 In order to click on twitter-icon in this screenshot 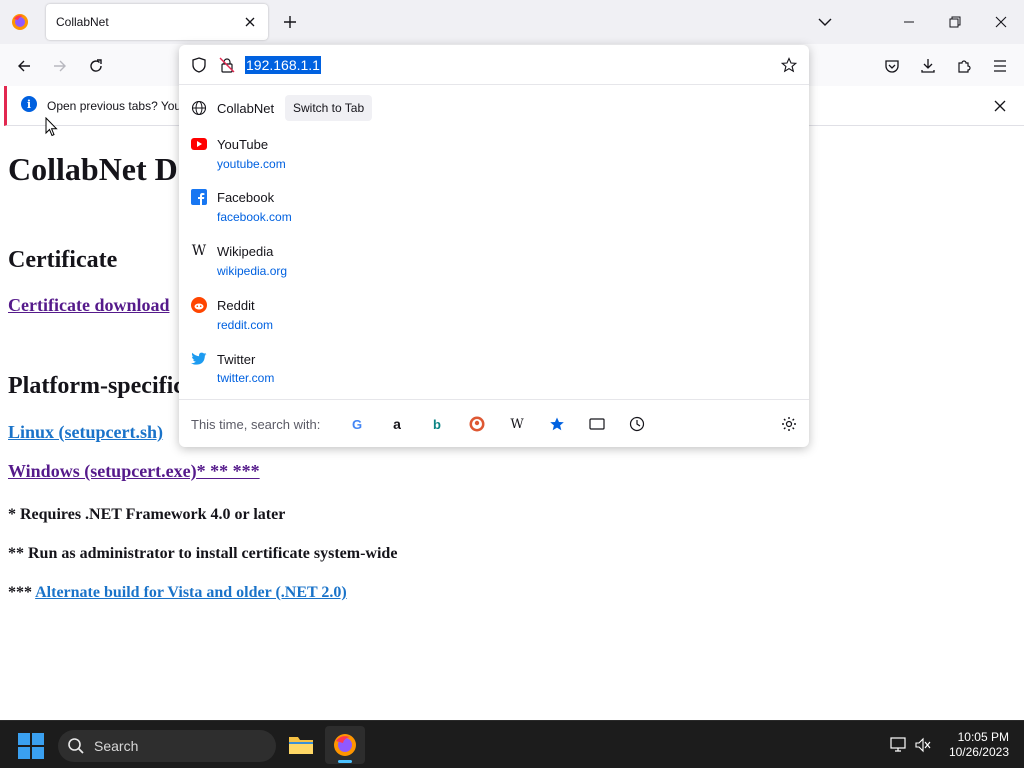, I will do `click(199, 359)`.